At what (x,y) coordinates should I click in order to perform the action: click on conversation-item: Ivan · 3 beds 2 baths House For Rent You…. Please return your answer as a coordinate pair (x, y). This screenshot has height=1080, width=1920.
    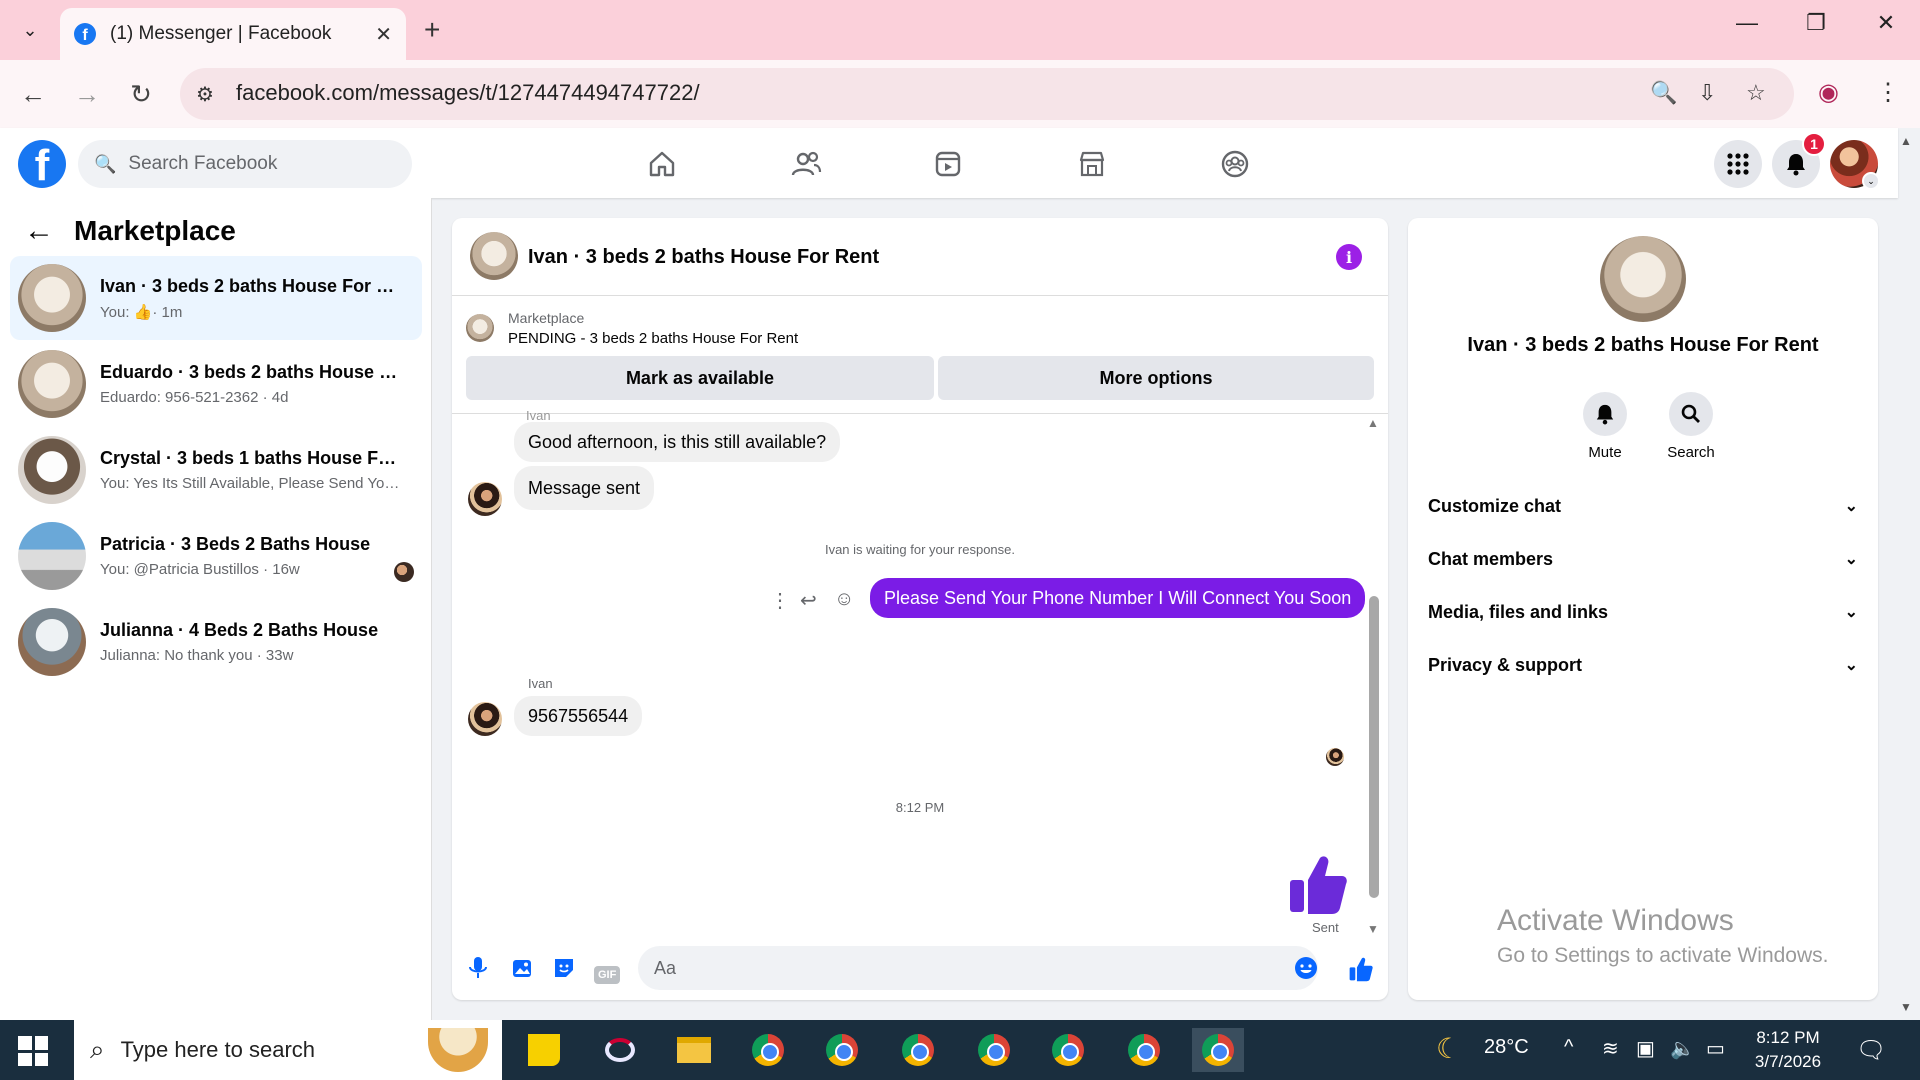
    Looking at the image, I should click on (216, 298).